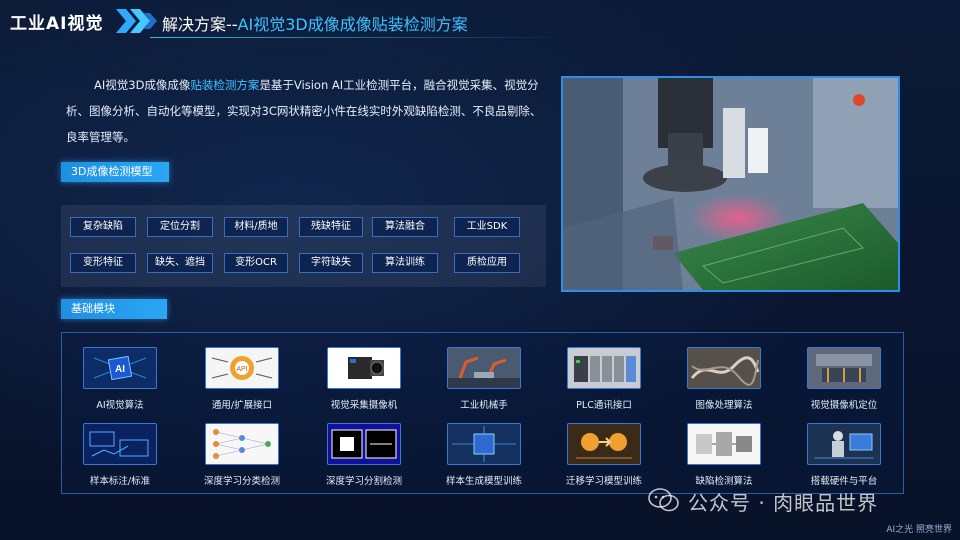 This screenshot has width=960, height=540. Describe the element at coordinates (663, 500) in the screenshot. I see `wechat-icon` at that location.